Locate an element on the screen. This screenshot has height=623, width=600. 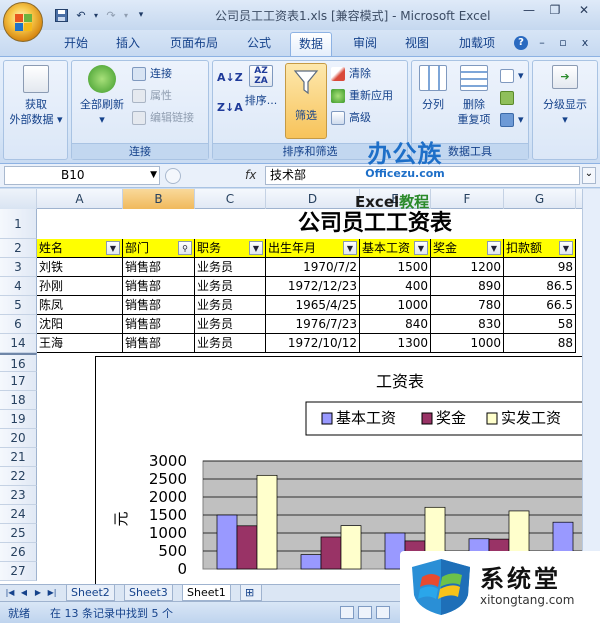
table-cell: 沈阳 is located at coordinates (80, 324).